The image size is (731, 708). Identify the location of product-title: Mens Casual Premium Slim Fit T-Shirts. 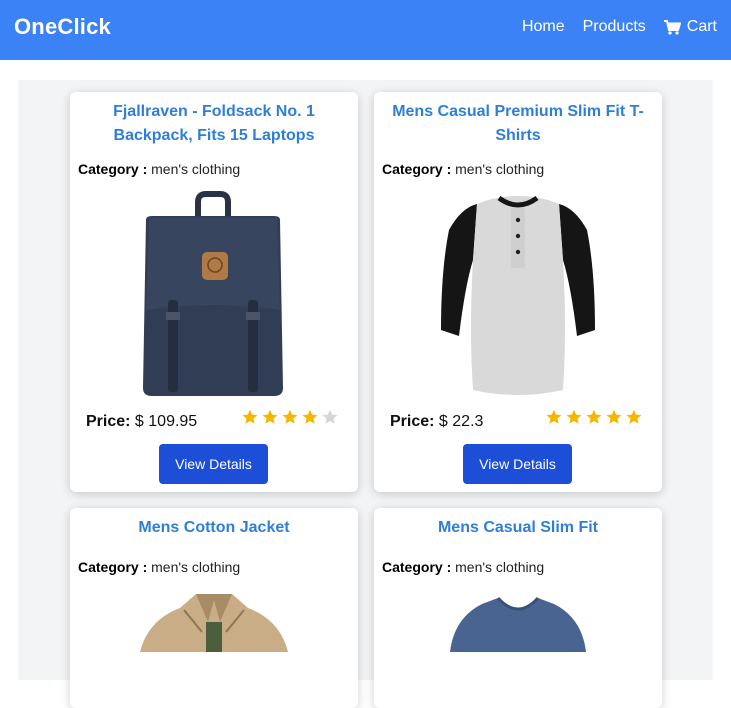
(518, 124).